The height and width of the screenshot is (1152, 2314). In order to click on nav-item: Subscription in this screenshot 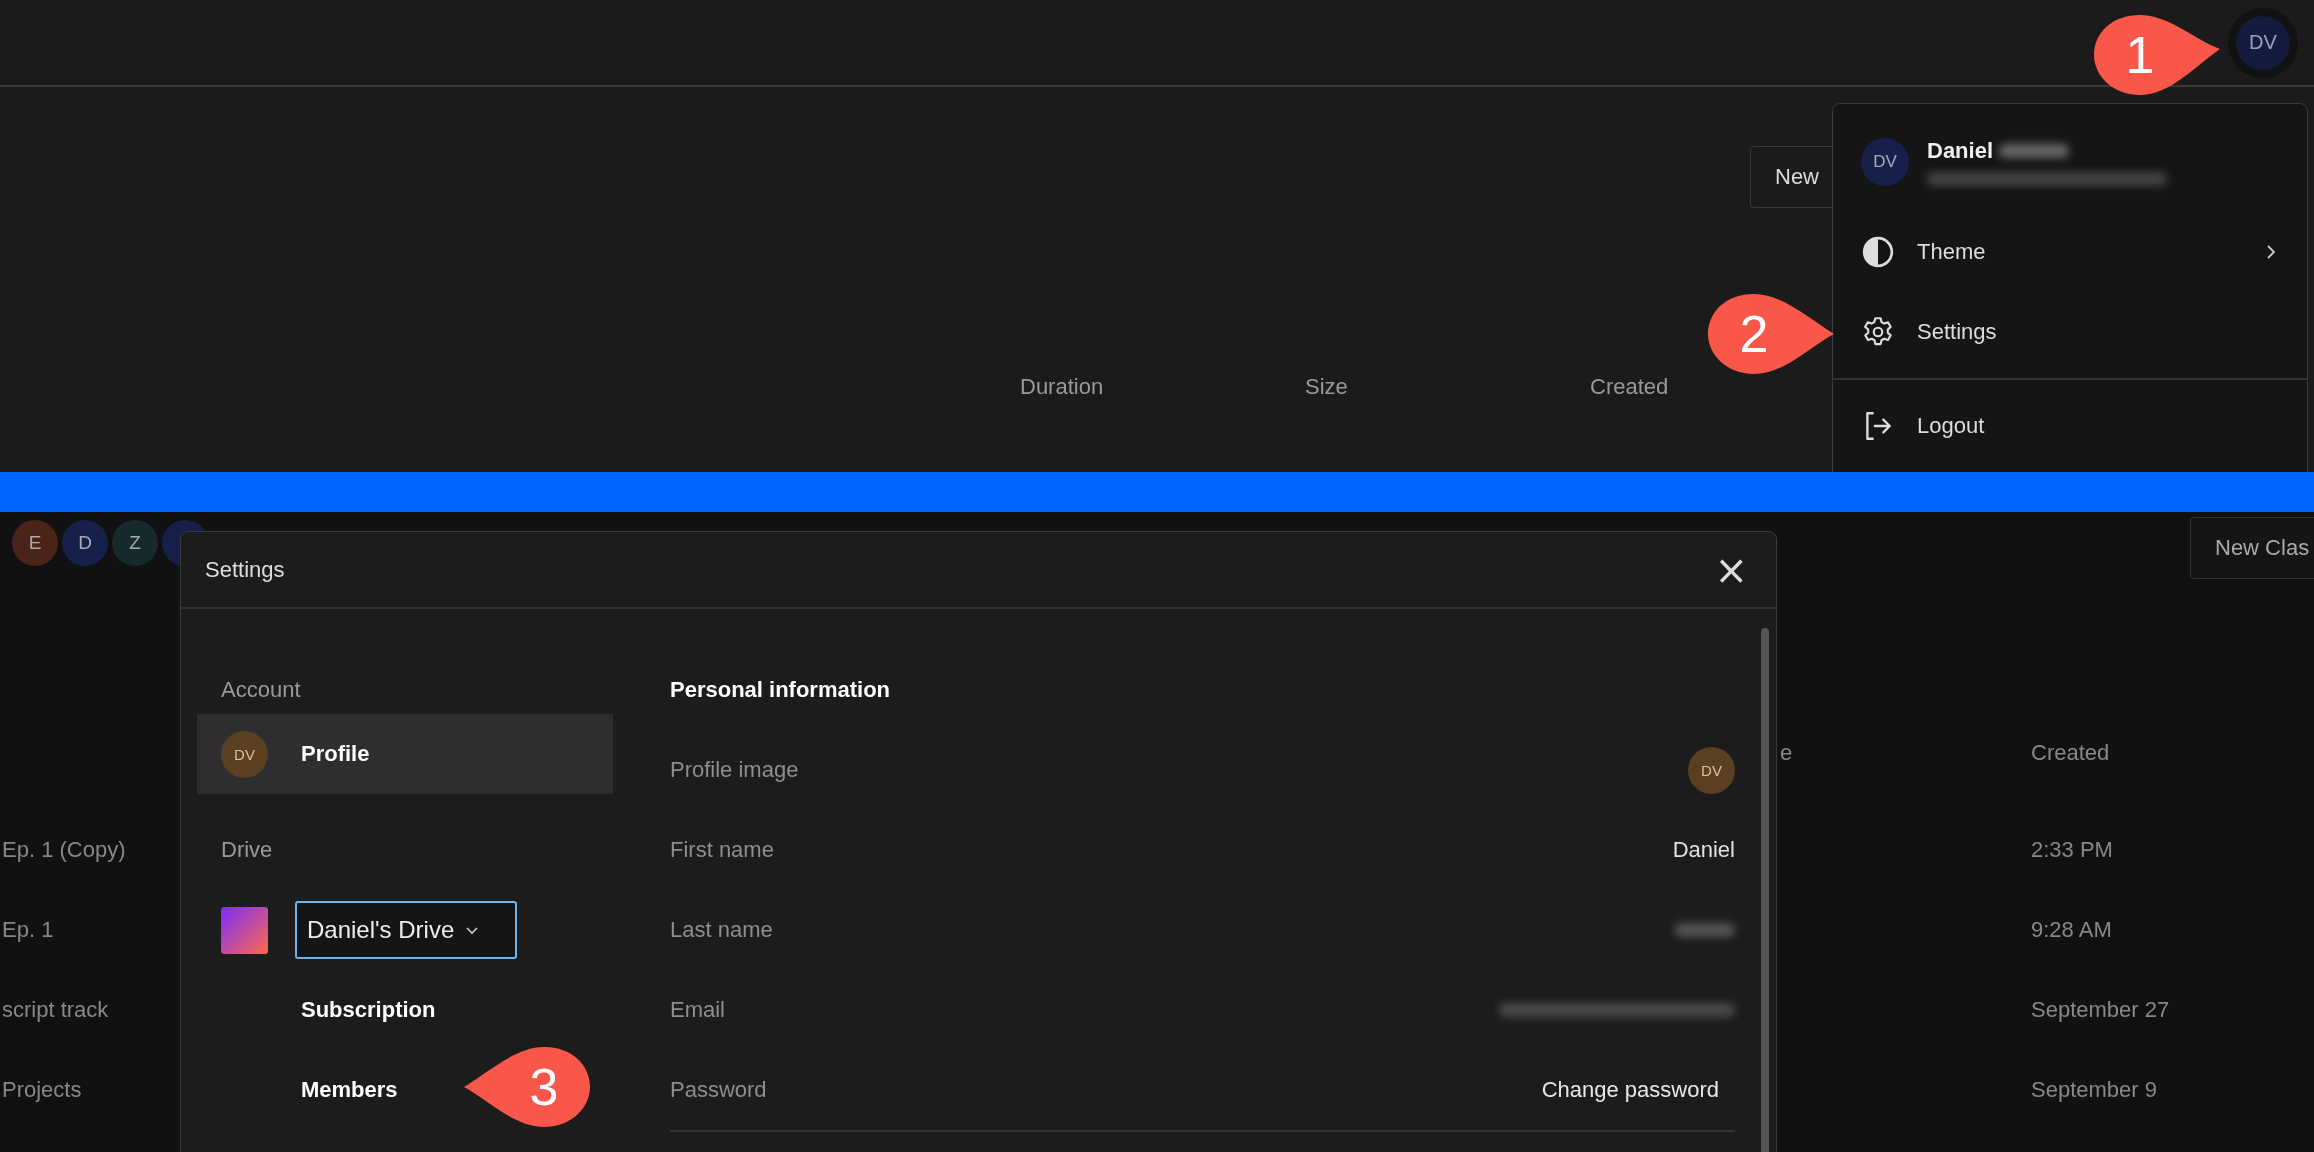, I will do `click(368, 1010)`.